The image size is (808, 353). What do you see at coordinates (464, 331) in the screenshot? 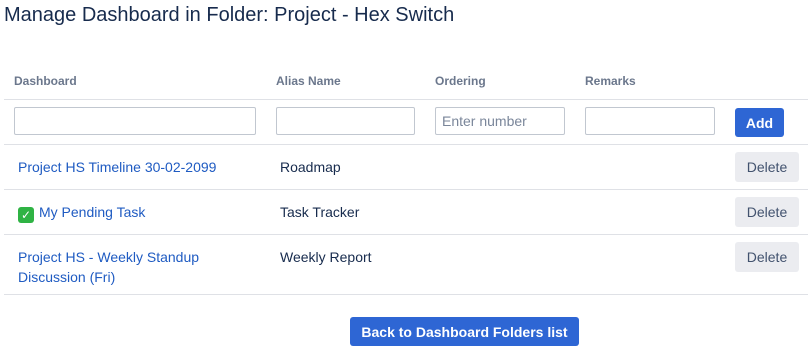
I see `back-to-folders-button: Back to Dashboard Folders list` at bounding box center [464, 331].